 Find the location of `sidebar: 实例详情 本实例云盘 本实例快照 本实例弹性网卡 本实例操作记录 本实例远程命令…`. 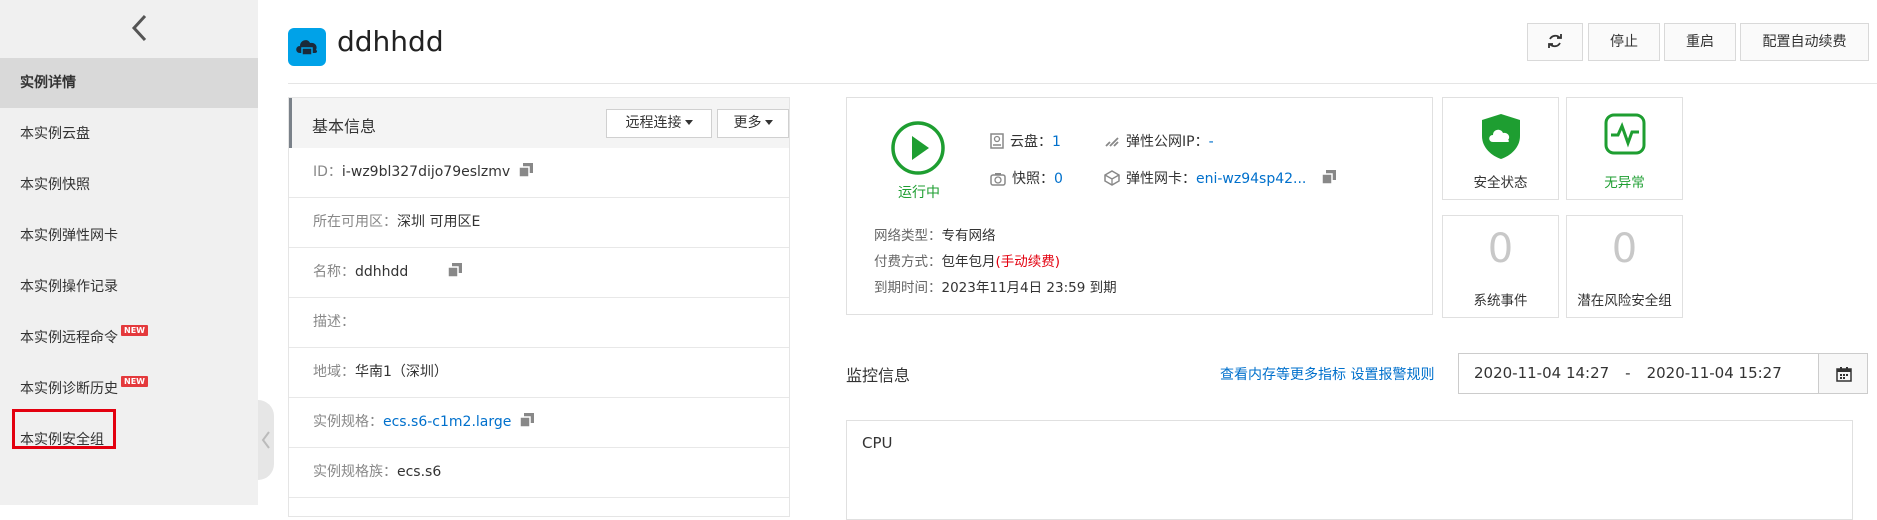

sidebar: 实例详情 本实例云盘 本实例快照 本实例弹性网卡 本实例操作记录 本实例远程命令… is located at coordinates (129, 252).